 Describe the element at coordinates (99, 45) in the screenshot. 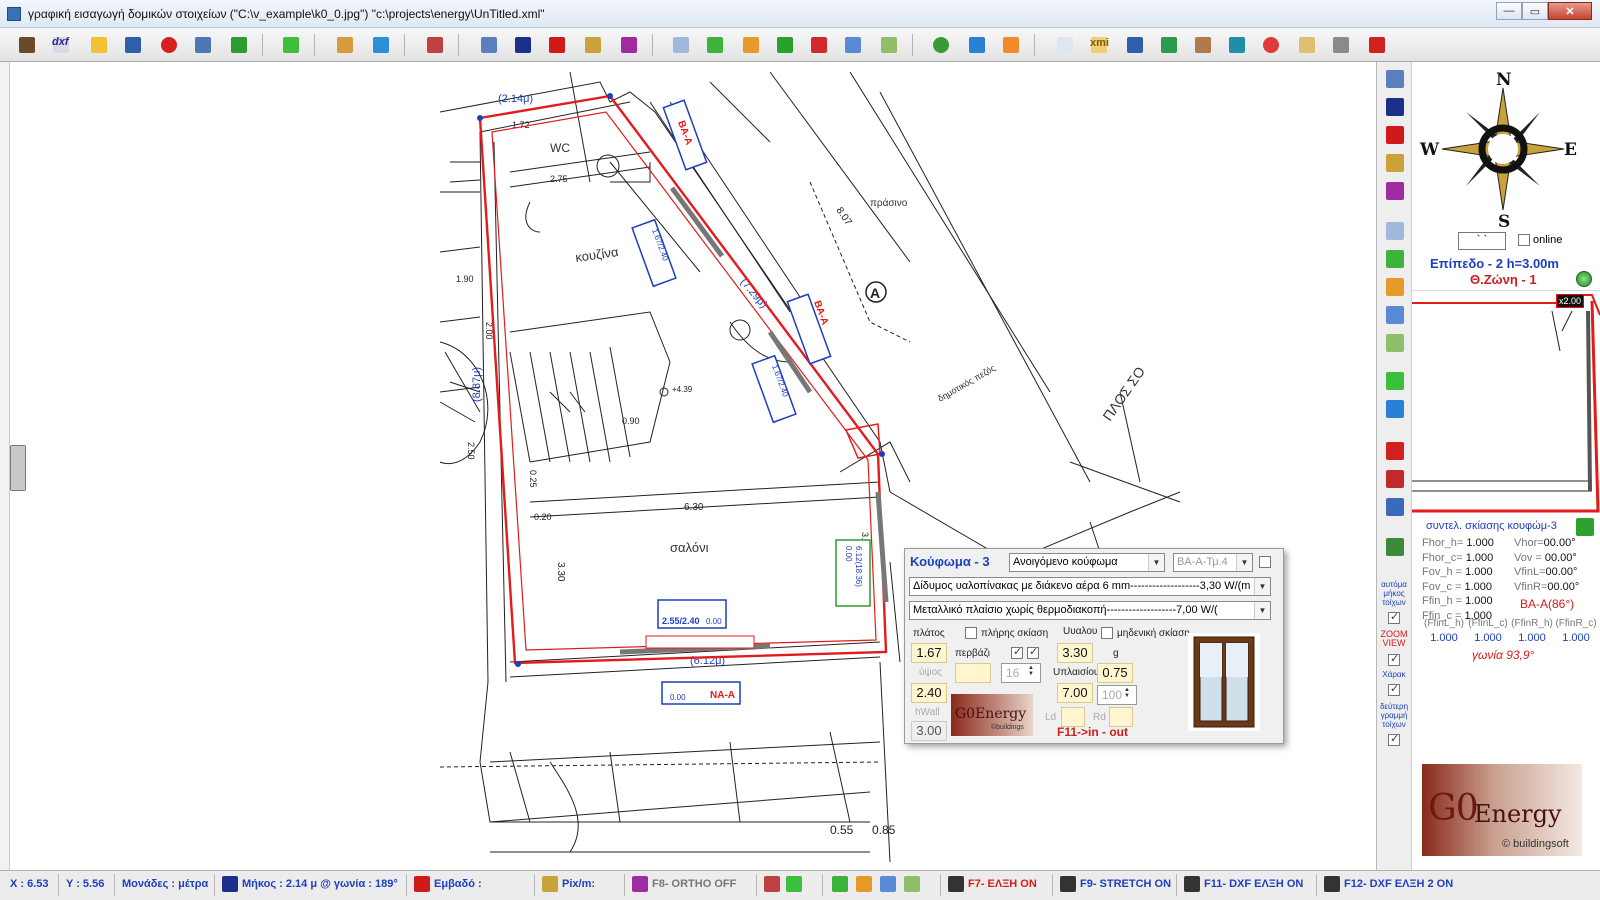

I see `open-folder-icon` at that location.